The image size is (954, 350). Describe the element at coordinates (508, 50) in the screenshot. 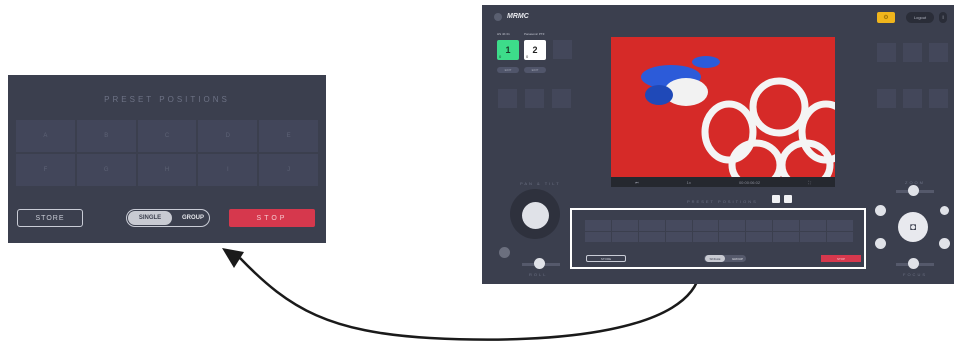

I see `camera-1-number: 1` at that location.